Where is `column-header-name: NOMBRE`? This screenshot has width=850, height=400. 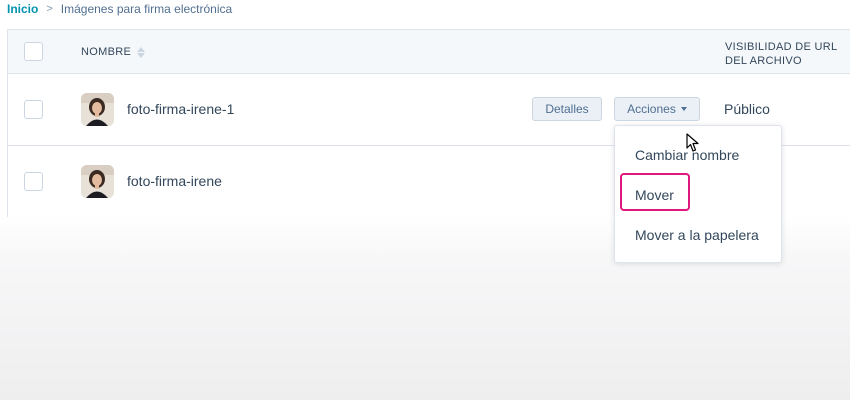
column-header-name: NOMBRE is located at coordinates (113, 52).